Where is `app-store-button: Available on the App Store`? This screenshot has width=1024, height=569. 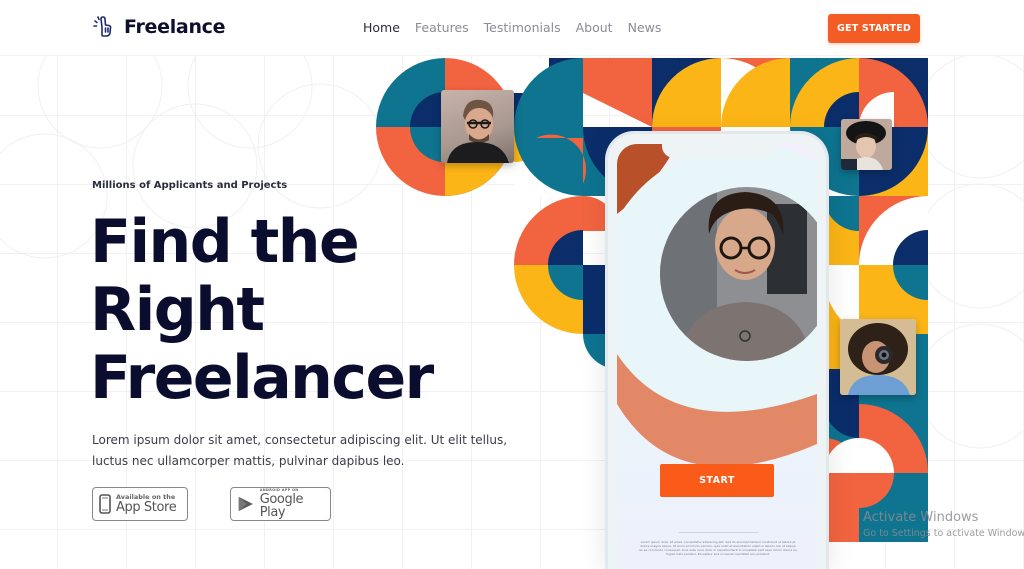
app-store-button: Available on the App Store is located at coordinates (140, 504).